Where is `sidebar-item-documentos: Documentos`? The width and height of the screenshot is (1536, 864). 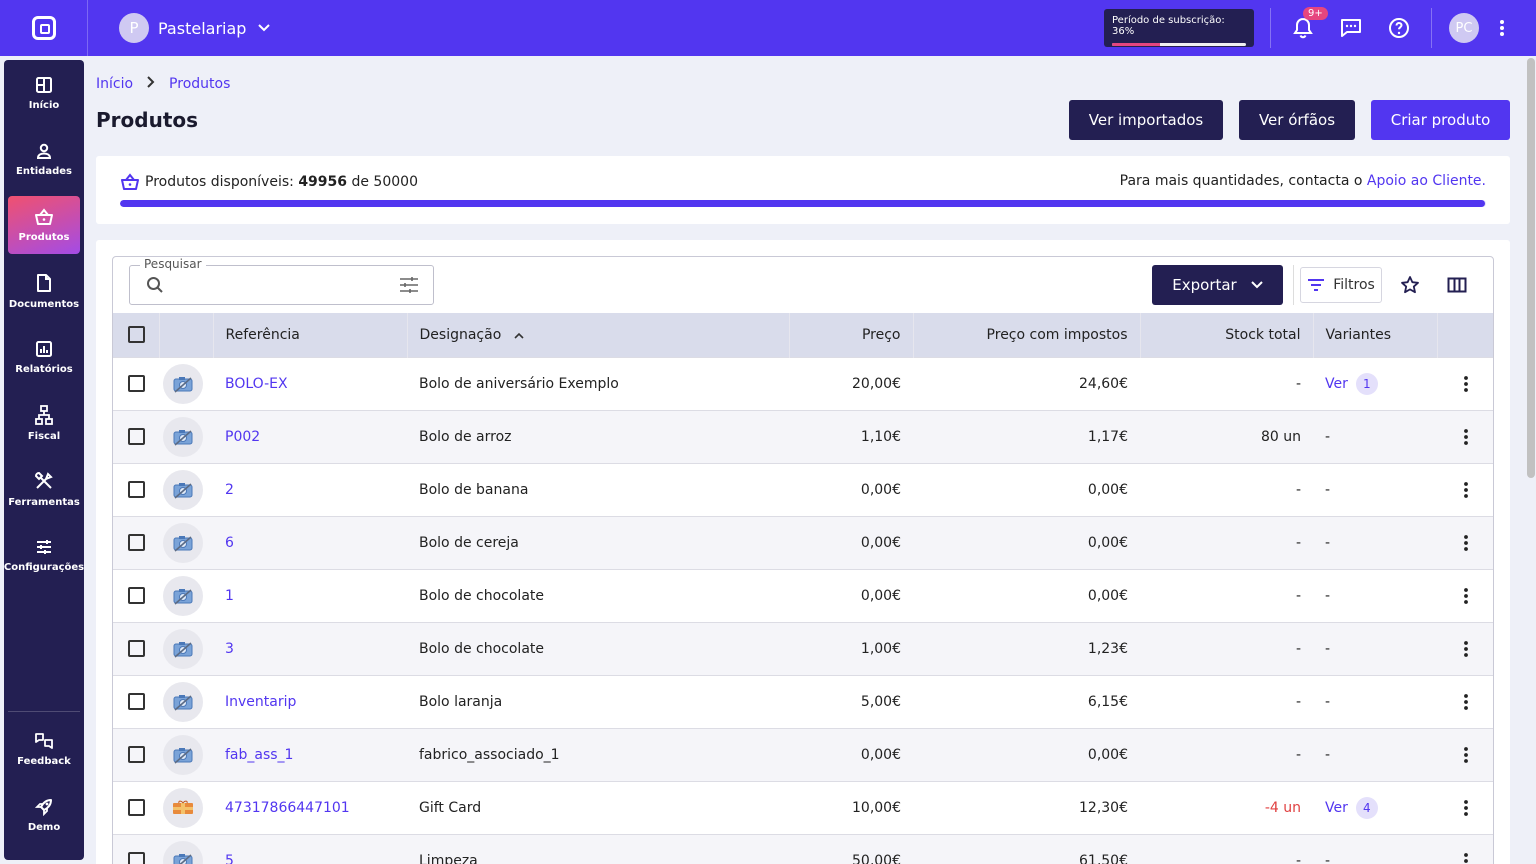 sidebar-item-documentos: Documentos is located at coordinates (44, 291).